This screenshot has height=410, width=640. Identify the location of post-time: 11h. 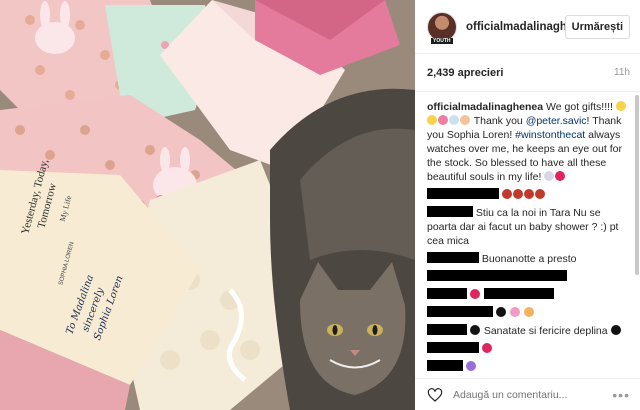
(622, 72).